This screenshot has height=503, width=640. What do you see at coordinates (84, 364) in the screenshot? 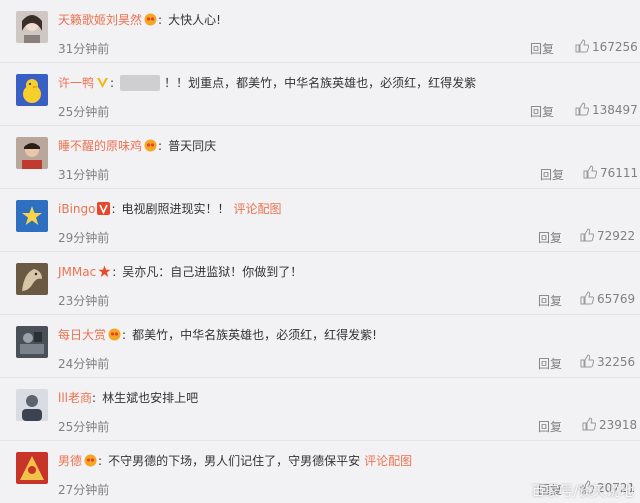
I see `timestamp: 24分钟前` at bounding box center [84, 364].